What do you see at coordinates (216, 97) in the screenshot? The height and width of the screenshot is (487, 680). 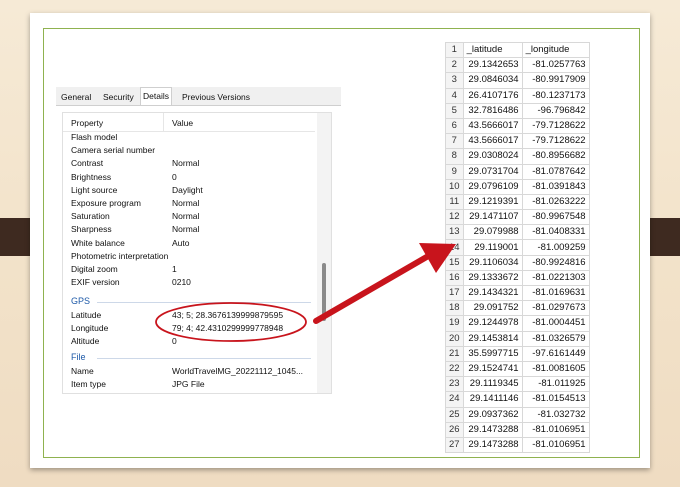 I see `tab-previous-versions: Previous Versions` at bounding box center [216, 97].